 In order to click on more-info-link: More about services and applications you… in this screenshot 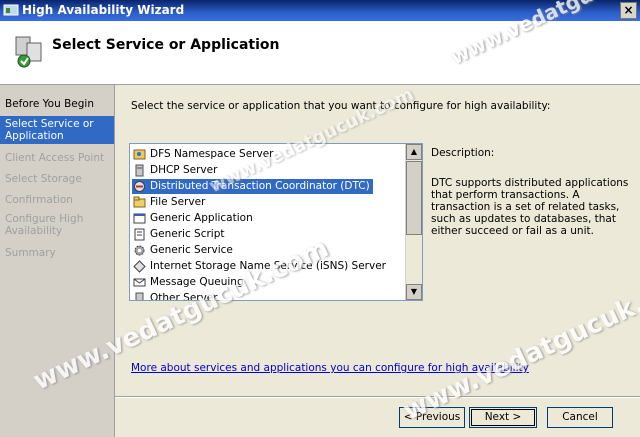, I will do `click(330, 368)`.